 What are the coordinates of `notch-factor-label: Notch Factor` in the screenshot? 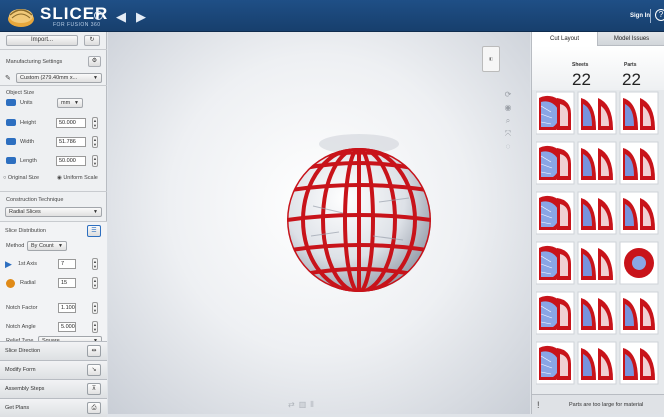 It's located at (22, 308).